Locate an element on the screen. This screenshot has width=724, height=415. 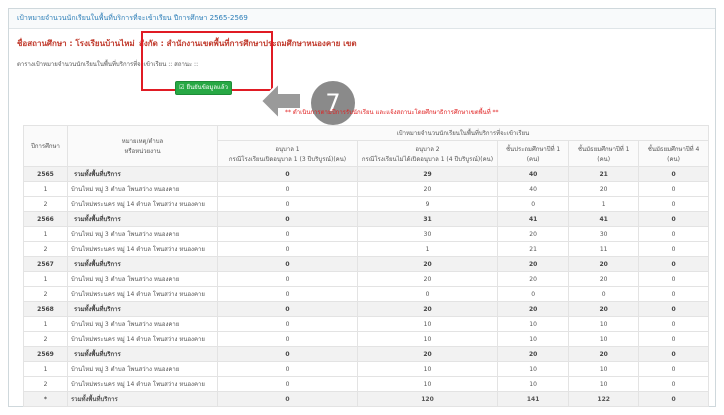
summary-row: 2566 รวมทั้งพื้นที่บริการ 0 31 41 41 0 is located at coordinates (366, 219).